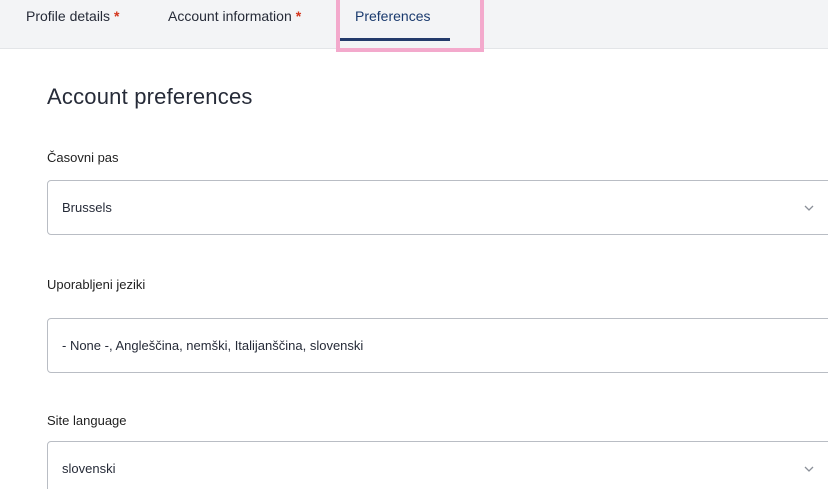 This screenshot has height=489, width=828. I want to click on timezone-select: Brussels, so click(437, 207).